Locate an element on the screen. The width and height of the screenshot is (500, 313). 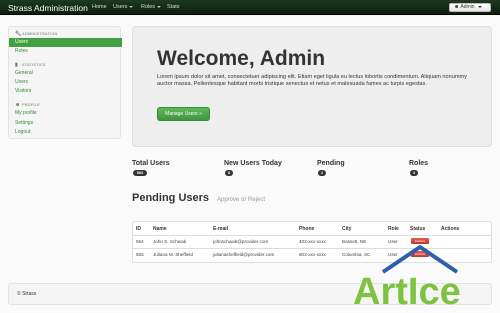
col-id: ID is located at coordinates (138, 229).